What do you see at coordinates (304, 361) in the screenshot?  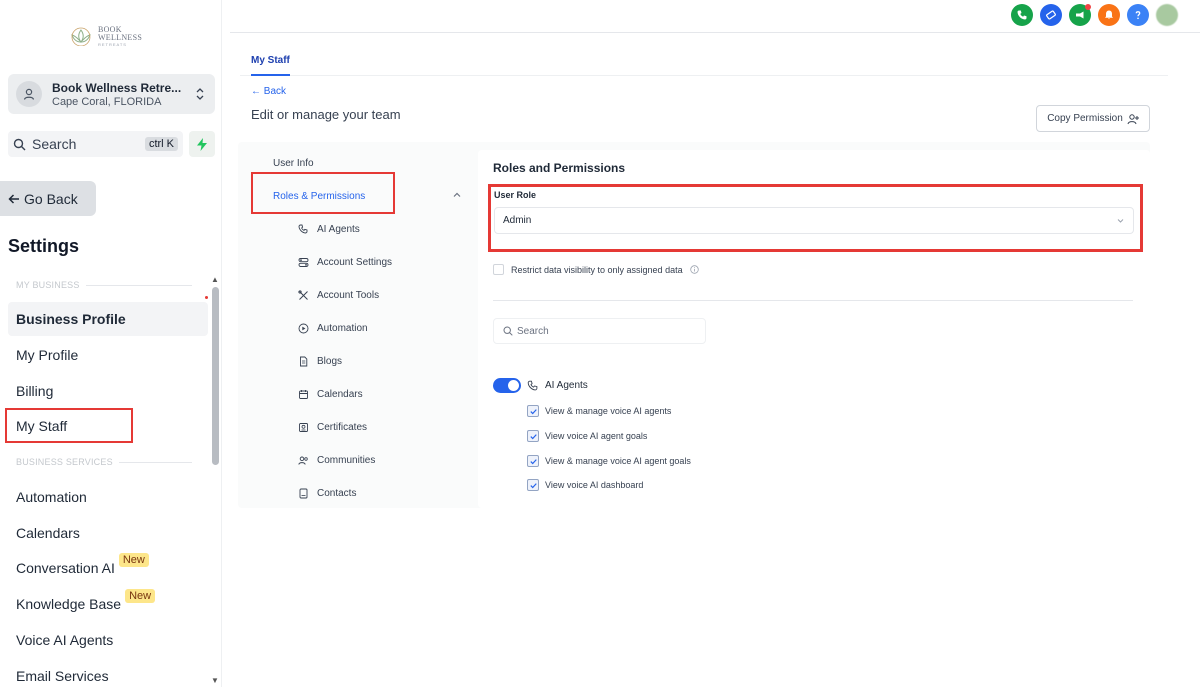 I see `document-icon` at bounding box center [304, 361].